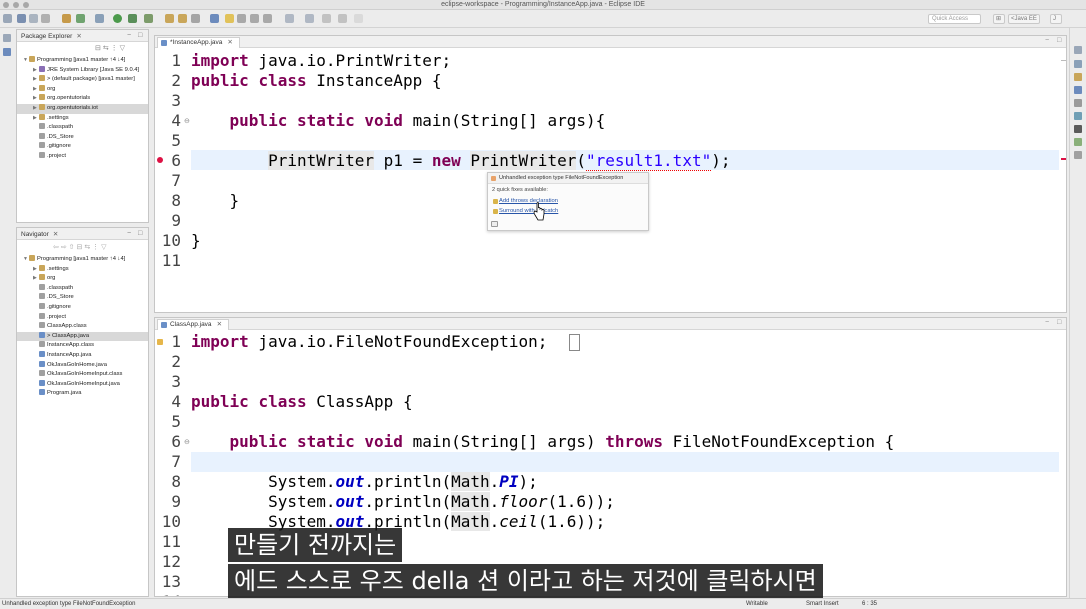 This screenshot has width=1086, height=609. Describe the element at coordinates (358, 18) in the screenshot. I see `pin-icon` at that location.